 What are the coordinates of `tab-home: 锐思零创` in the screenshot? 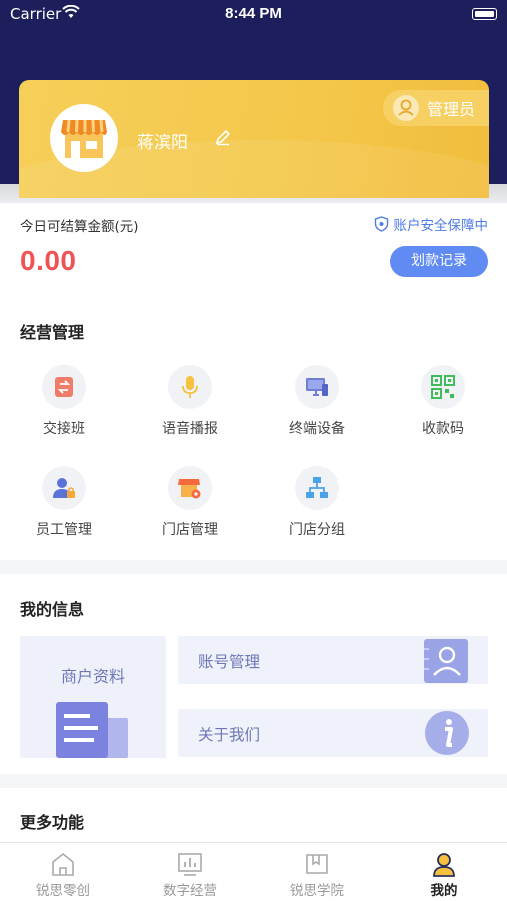 It's located at (63, 872).